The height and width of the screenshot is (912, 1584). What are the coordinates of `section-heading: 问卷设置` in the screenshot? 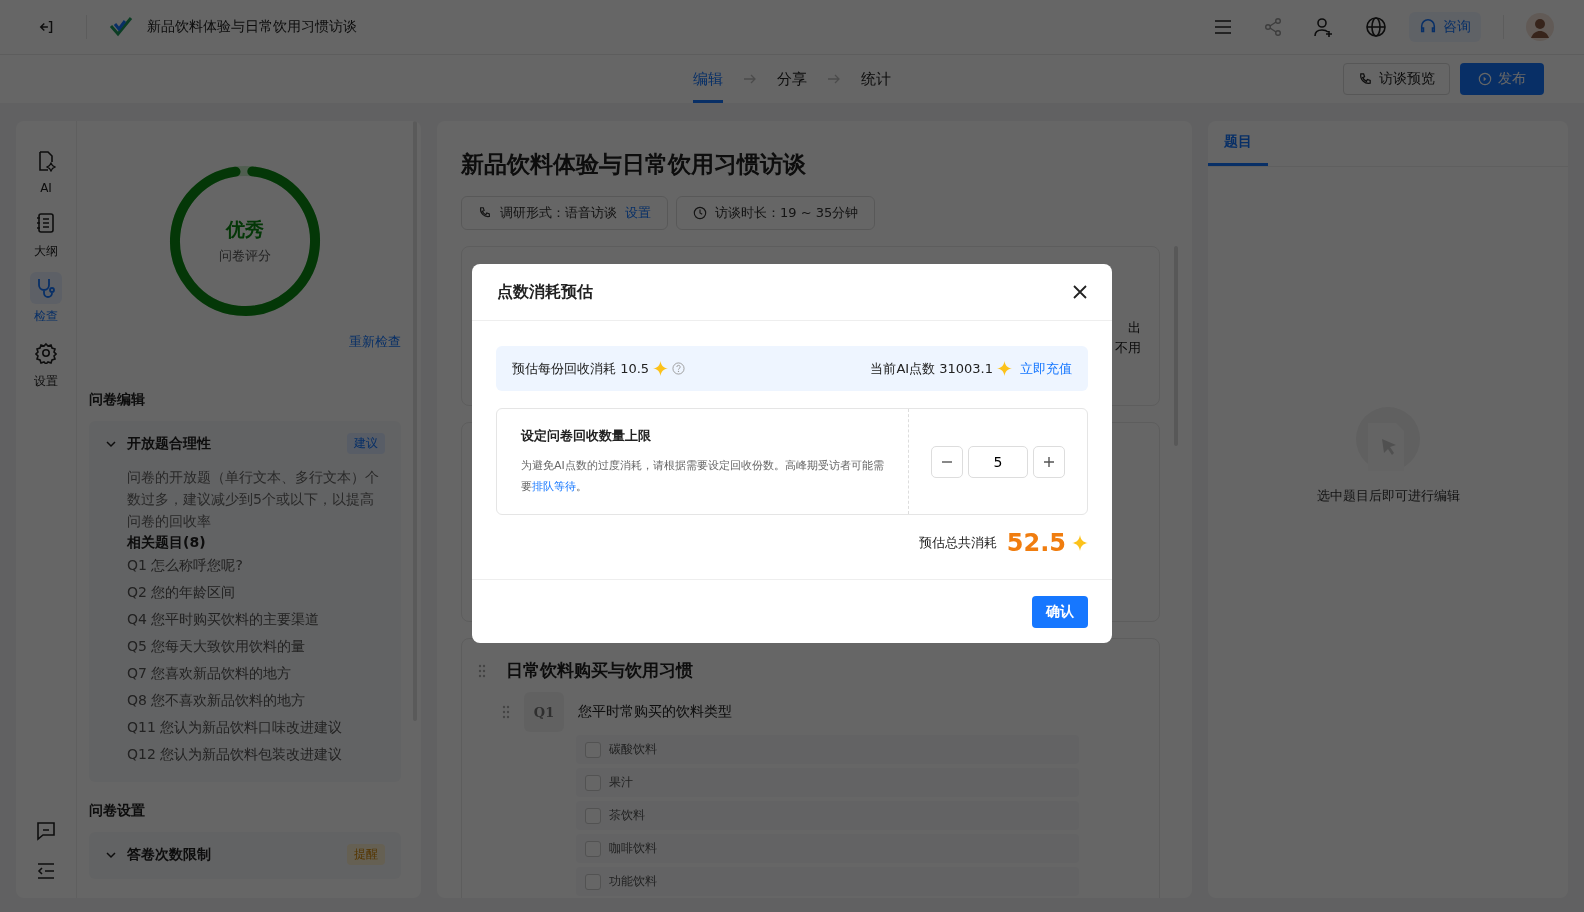 It's located at (117, 811).